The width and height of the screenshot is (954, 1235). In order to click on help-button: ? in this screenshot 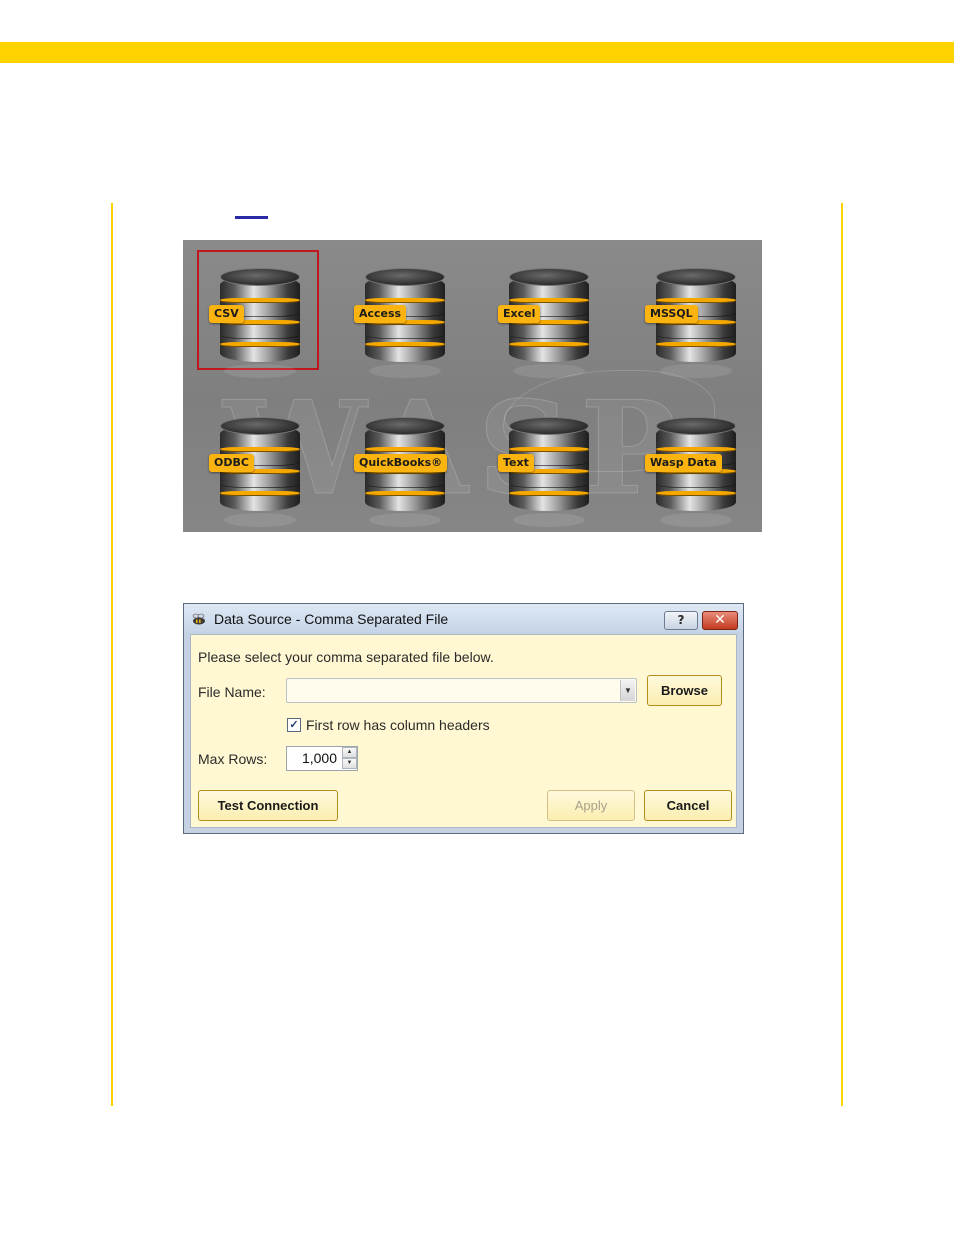, I will do `click(681, 620)`.